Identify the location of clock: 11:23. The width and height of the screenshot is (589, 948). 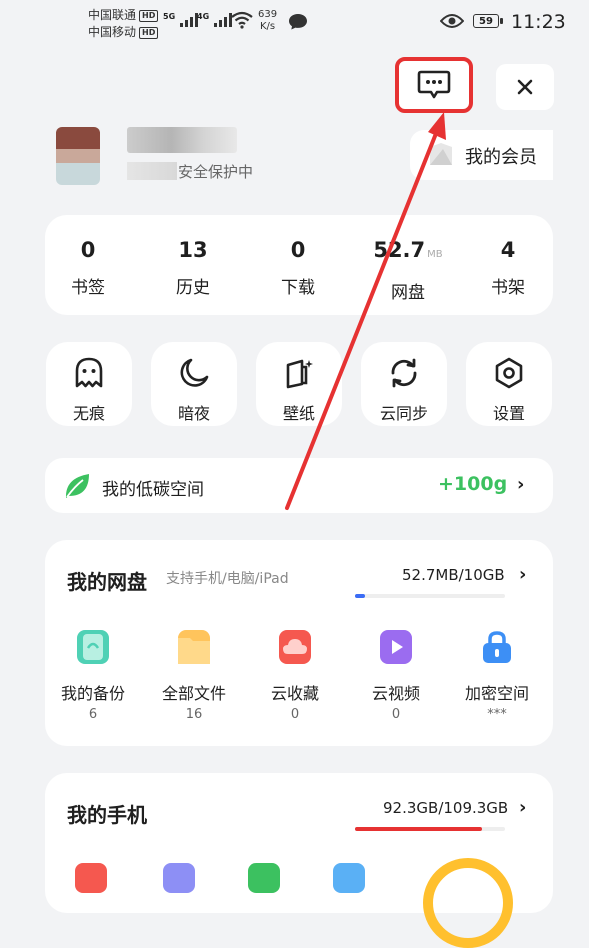
(538, 22).